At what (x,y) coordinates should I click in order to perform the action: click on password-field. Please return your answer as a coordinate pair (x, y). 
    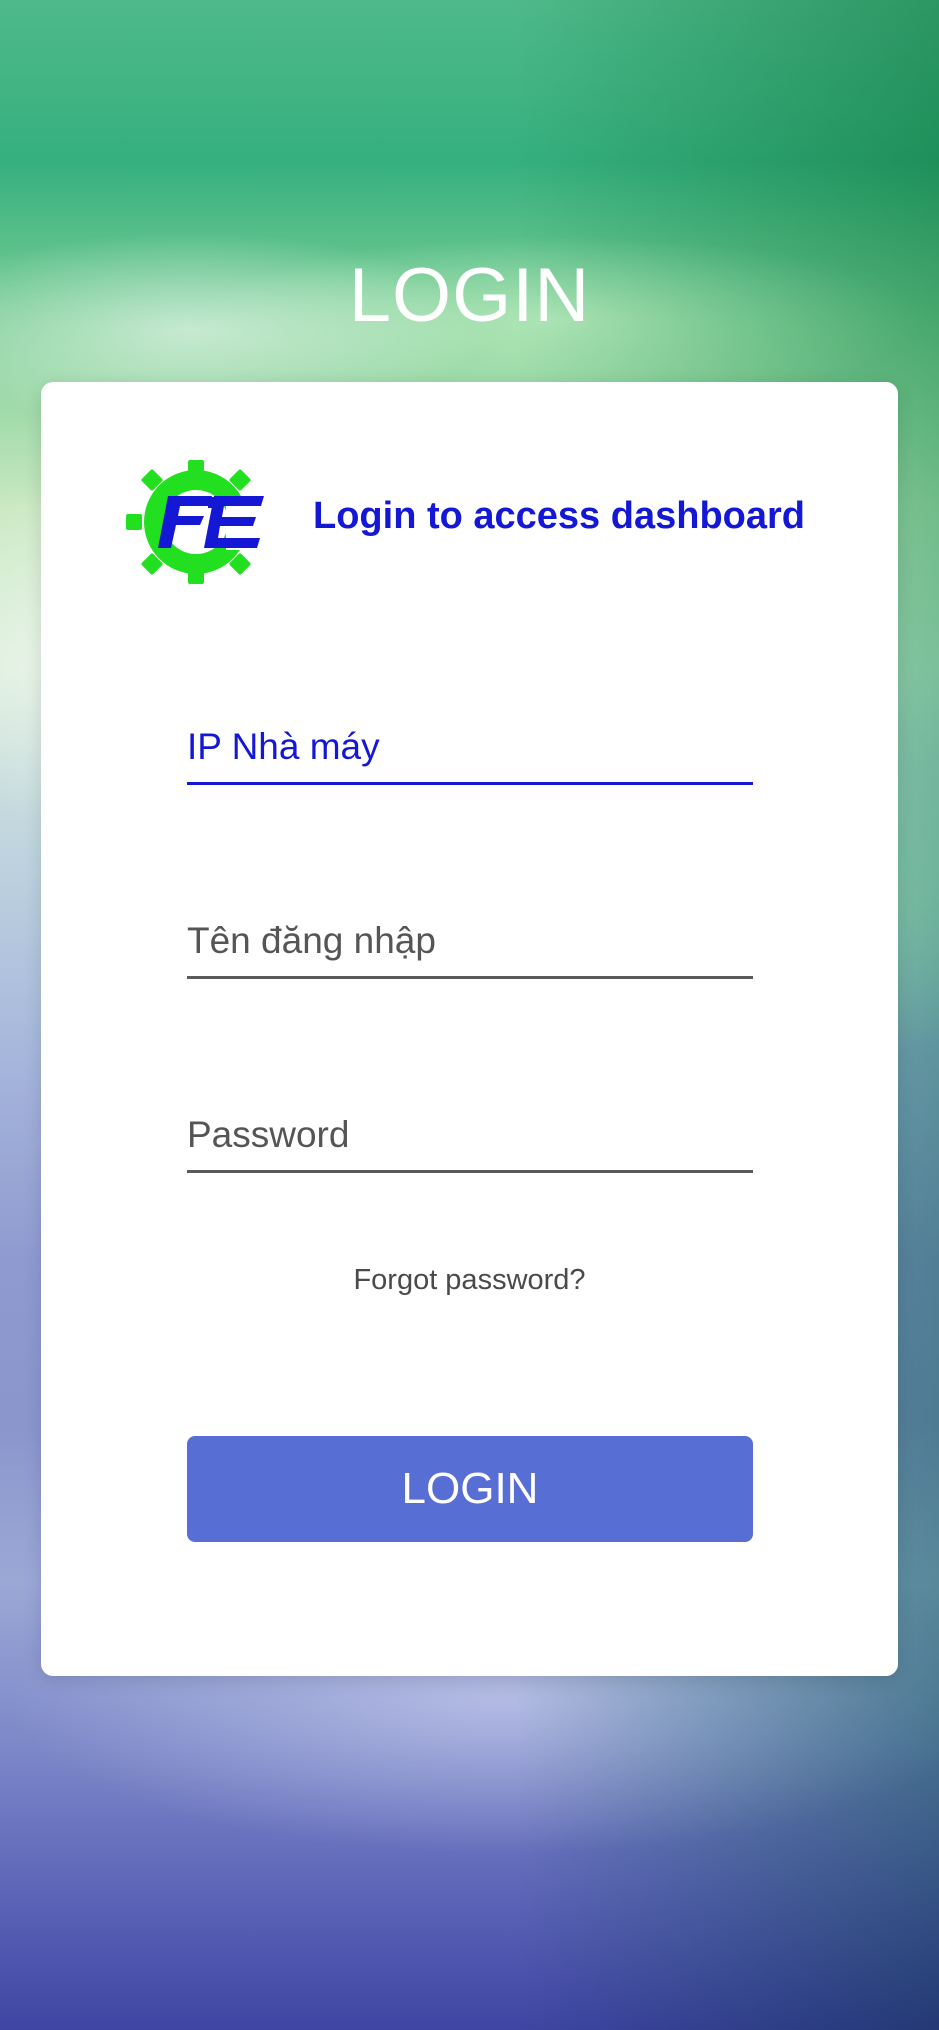
    Looking at the image, I should click on (470, 1131).